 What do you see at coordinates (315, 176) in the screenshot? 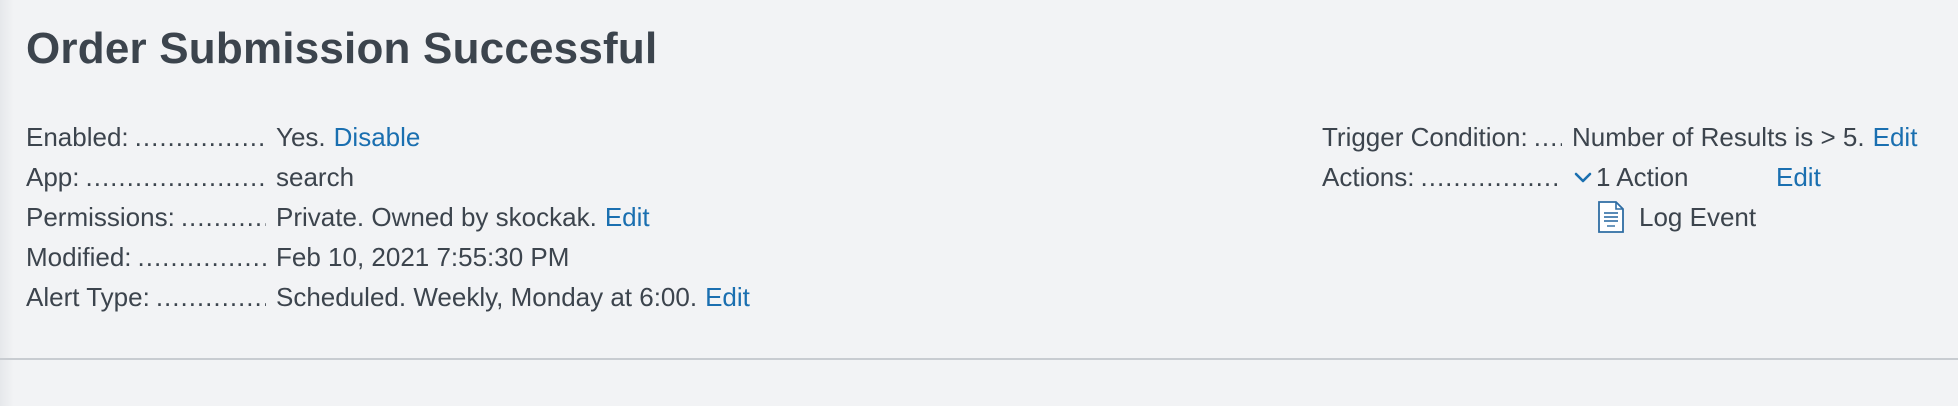
I see `detail-value-app: search` at bounding box center [315, 176].